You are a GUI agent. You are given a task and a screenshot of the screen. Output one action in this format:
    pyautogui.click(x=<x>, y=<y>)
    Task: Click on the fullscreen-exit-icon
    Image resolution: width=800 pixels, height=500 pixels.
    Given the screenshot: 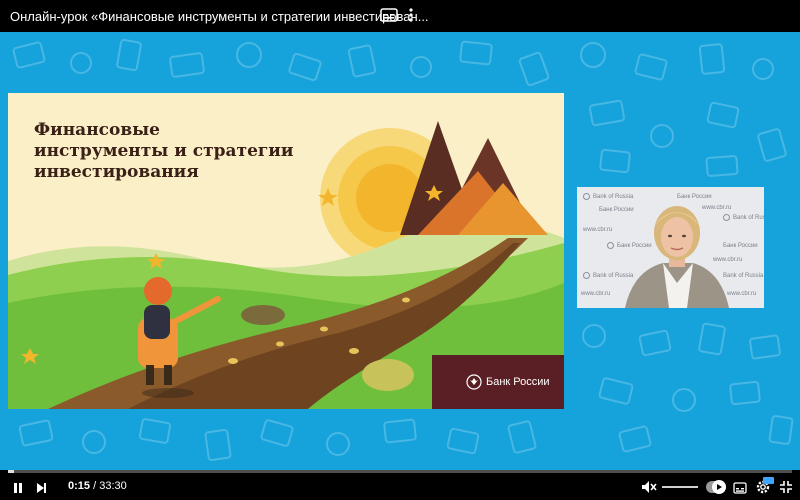 What is the action you would take?
    pyautogui.click(x=786, y=487)
    